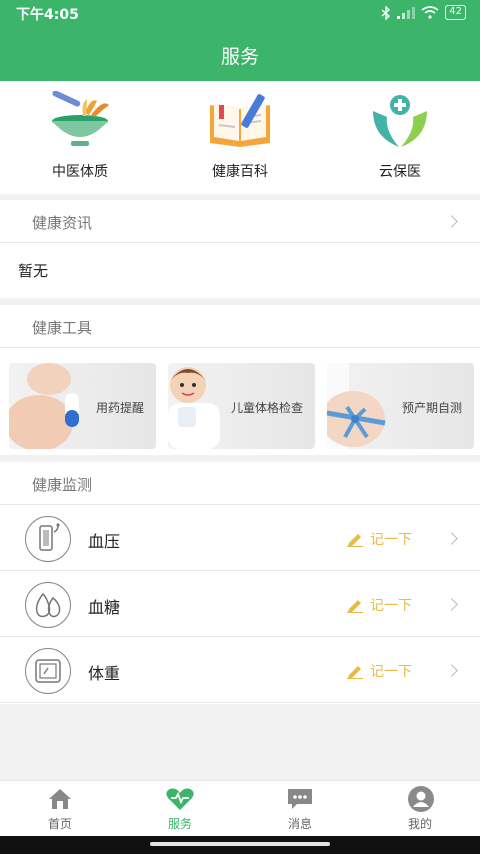 The image size is (480, 854). What do you see at coordinates (62, 485) in the screenshot?
I see `section-title: 健康监测` at bounding box center [62, 485].